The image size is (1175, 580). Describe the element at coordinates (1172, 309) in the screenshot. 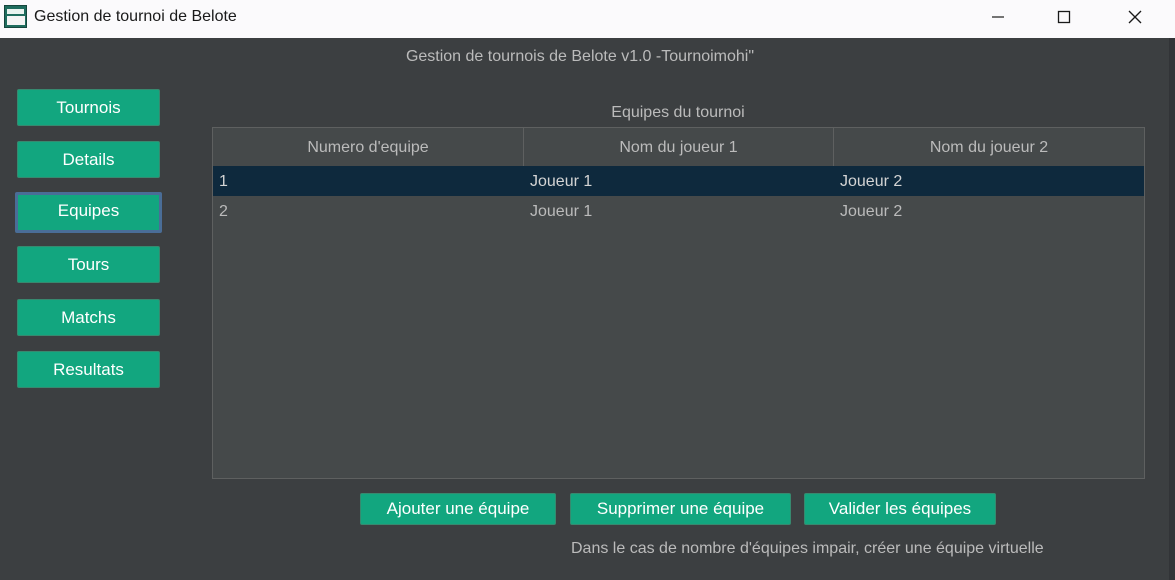

I see `window-edge` at that location.